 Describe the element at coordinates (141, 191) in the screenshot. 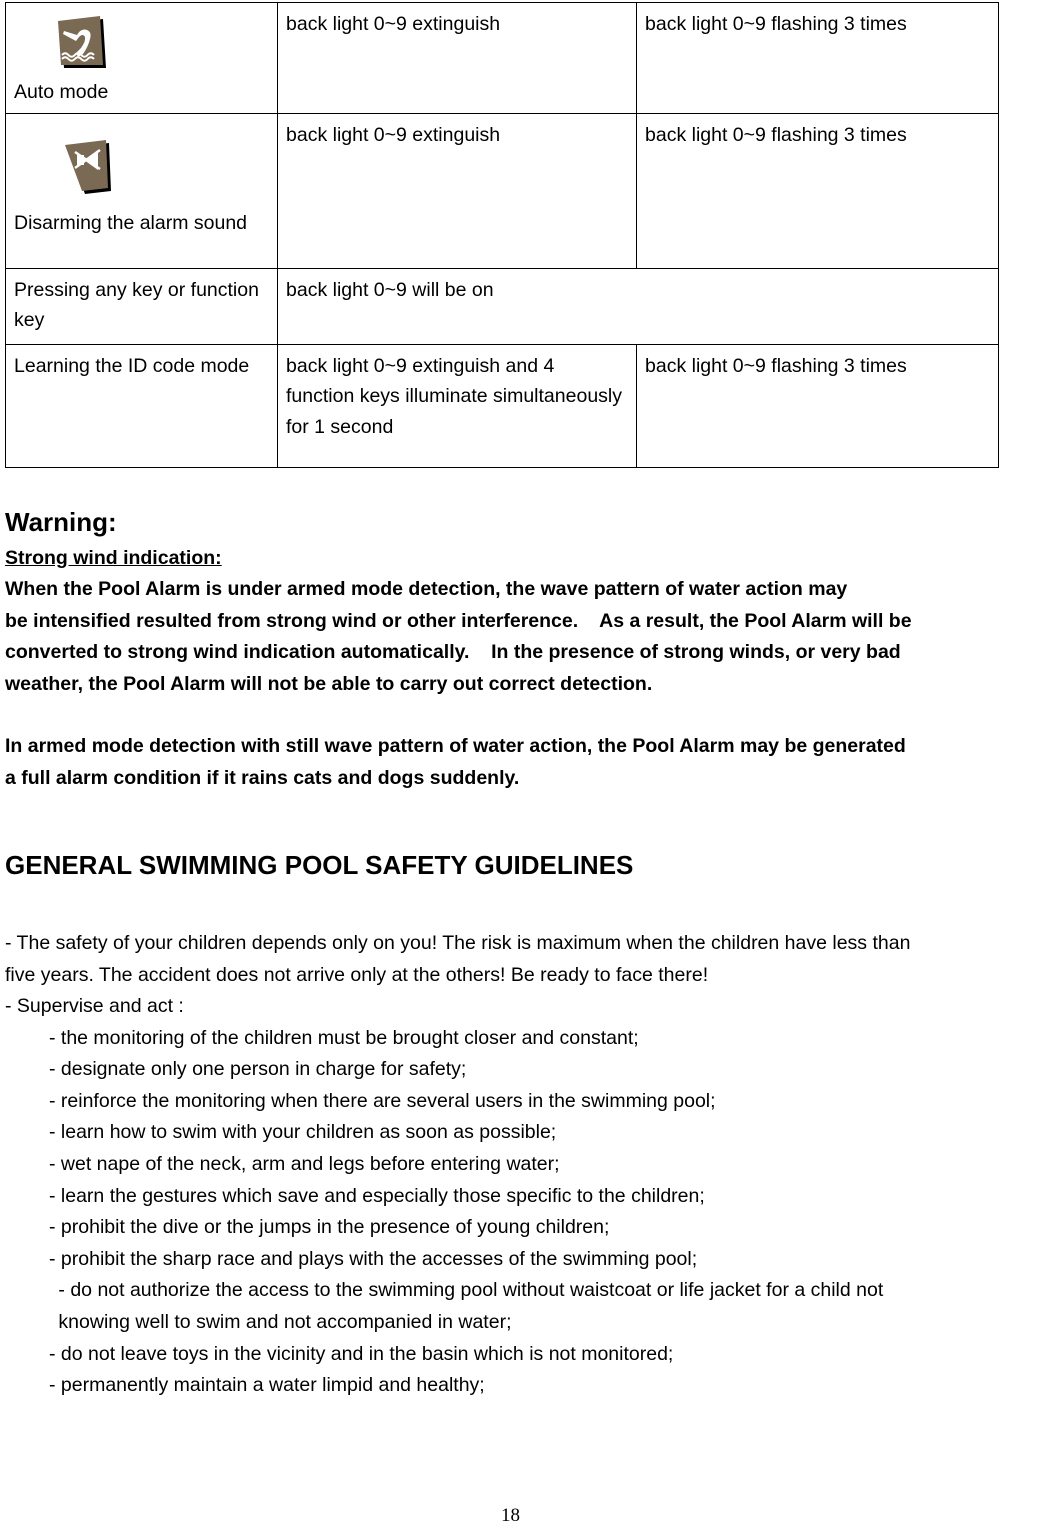

I see `table-cell-mode: Disarming the alarm sound` at that location.